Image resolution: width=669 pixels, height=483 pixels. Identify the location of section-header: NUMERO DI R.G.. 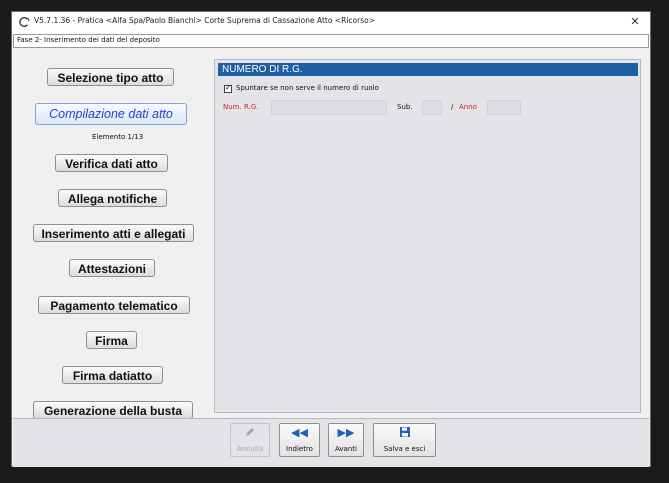
(428, 69).